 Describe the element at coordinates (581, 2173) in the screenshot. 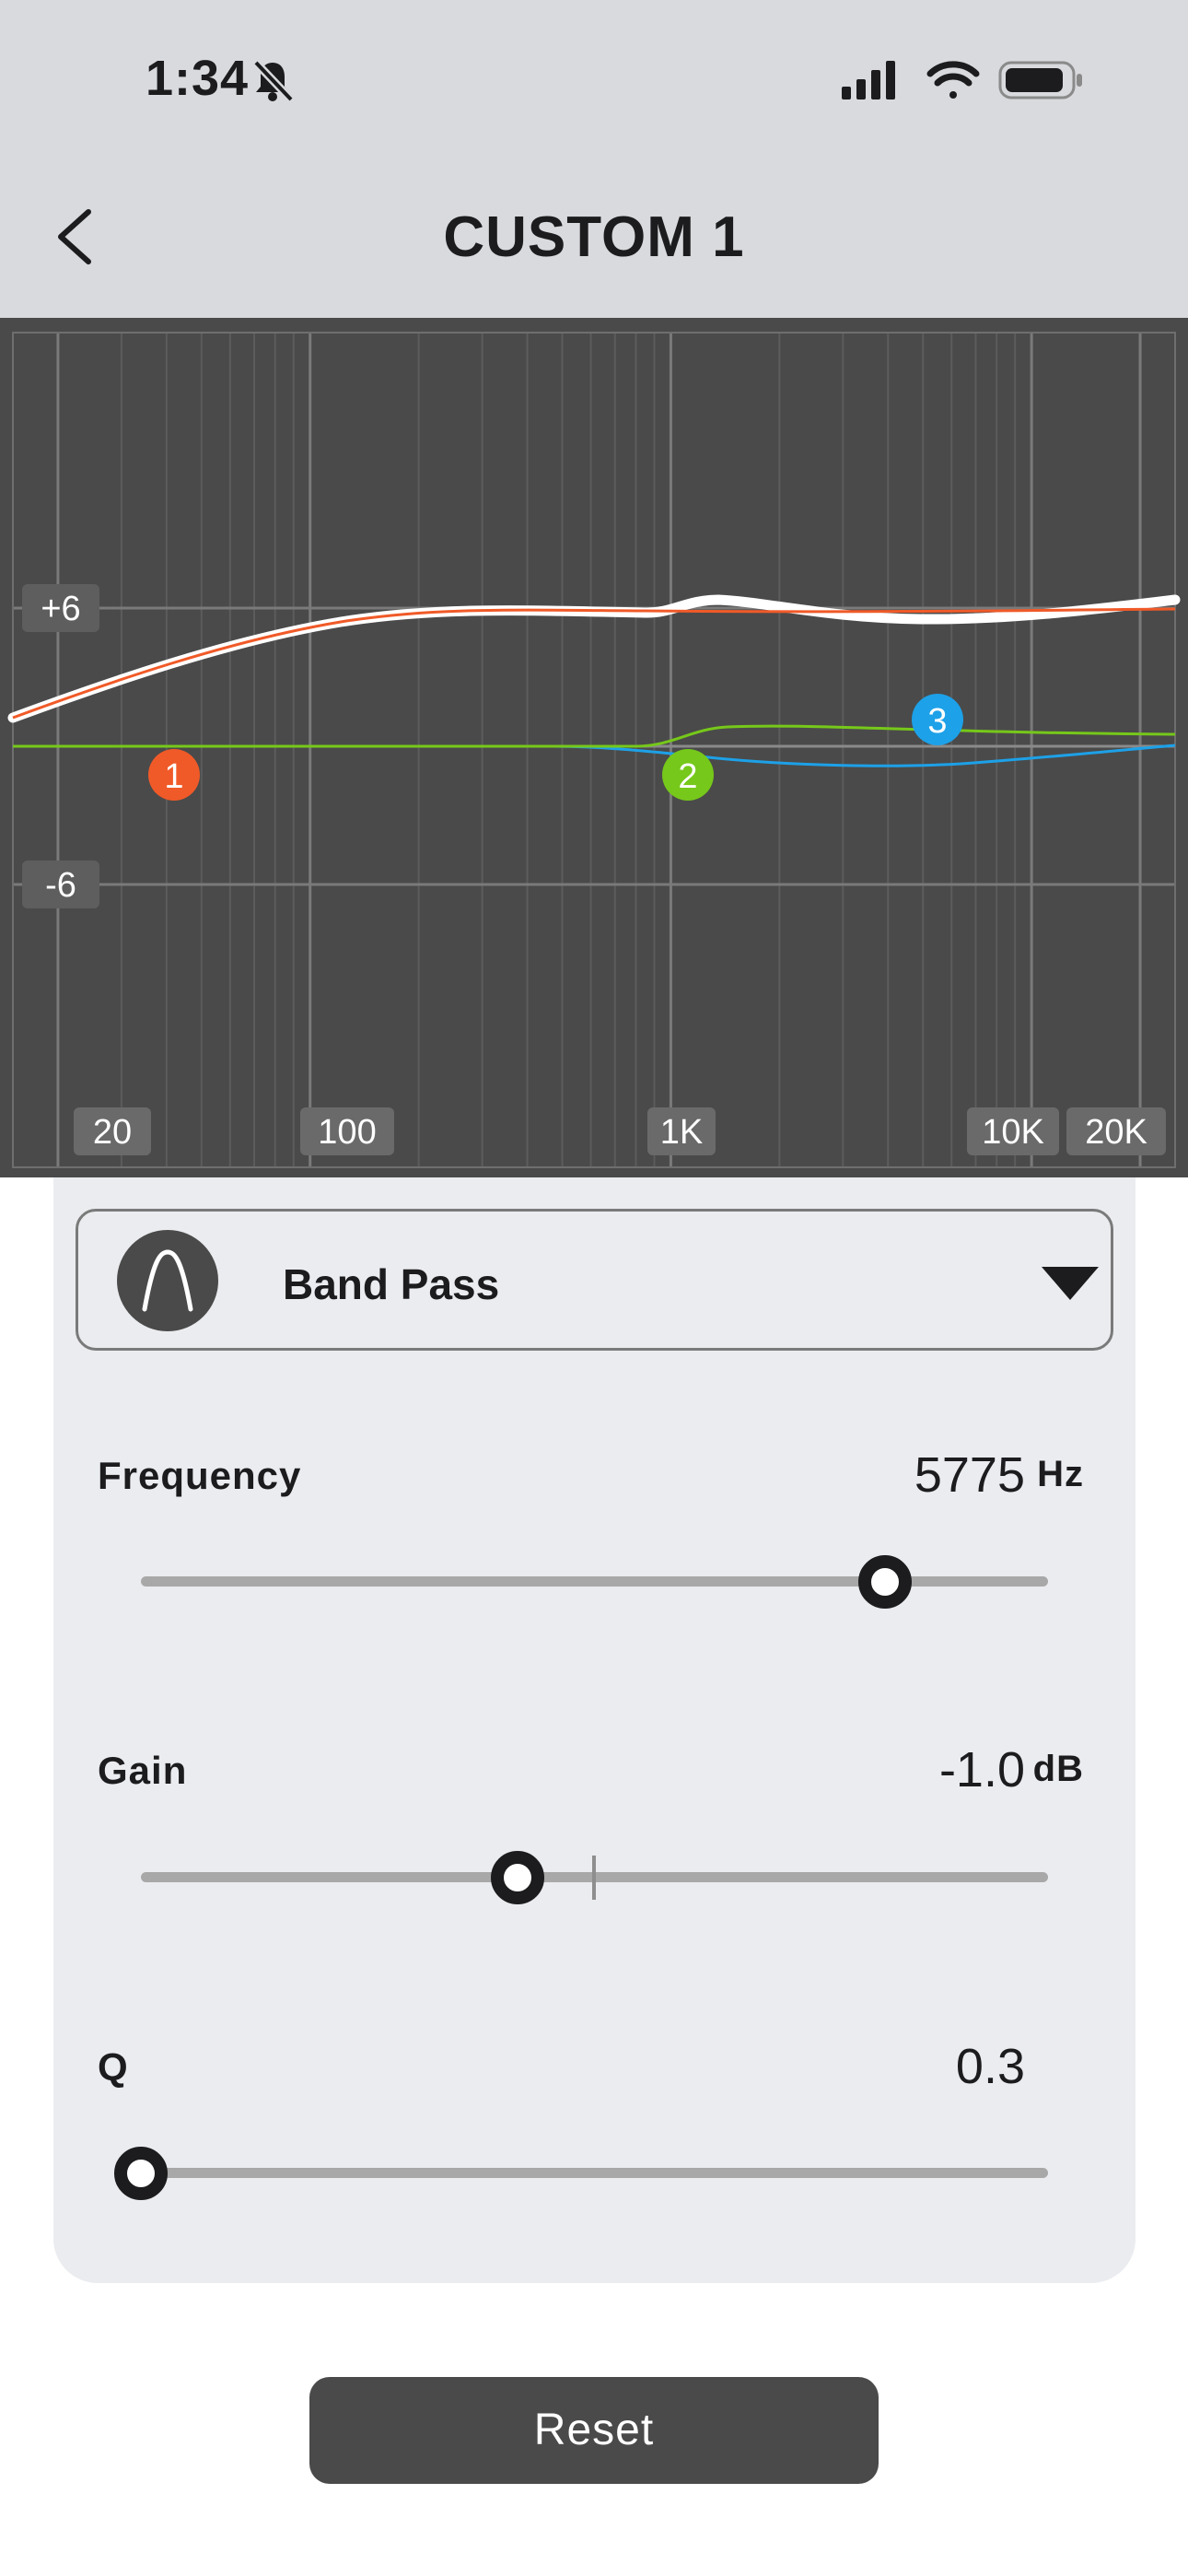

I see `q-slider-track` at that location.